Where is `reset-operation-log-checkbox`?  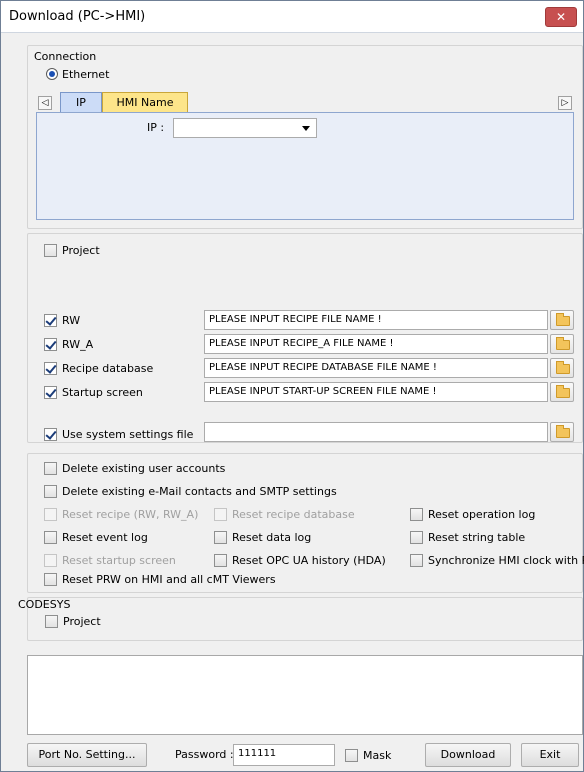
reset-operation-log-checkbox is located at coordinates (416, 514).